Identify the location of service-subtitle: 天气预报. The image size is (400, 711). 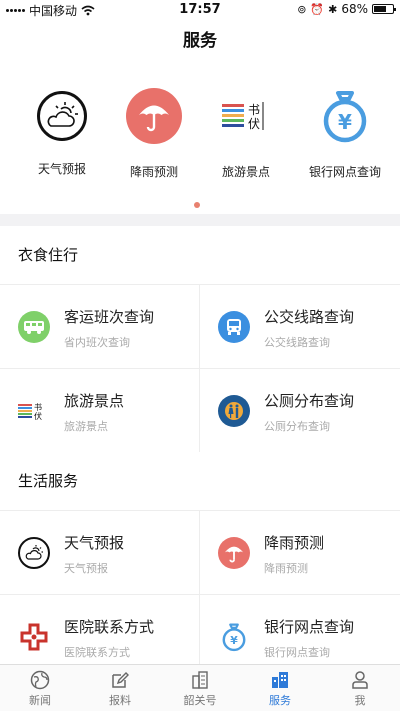
(86, 568).